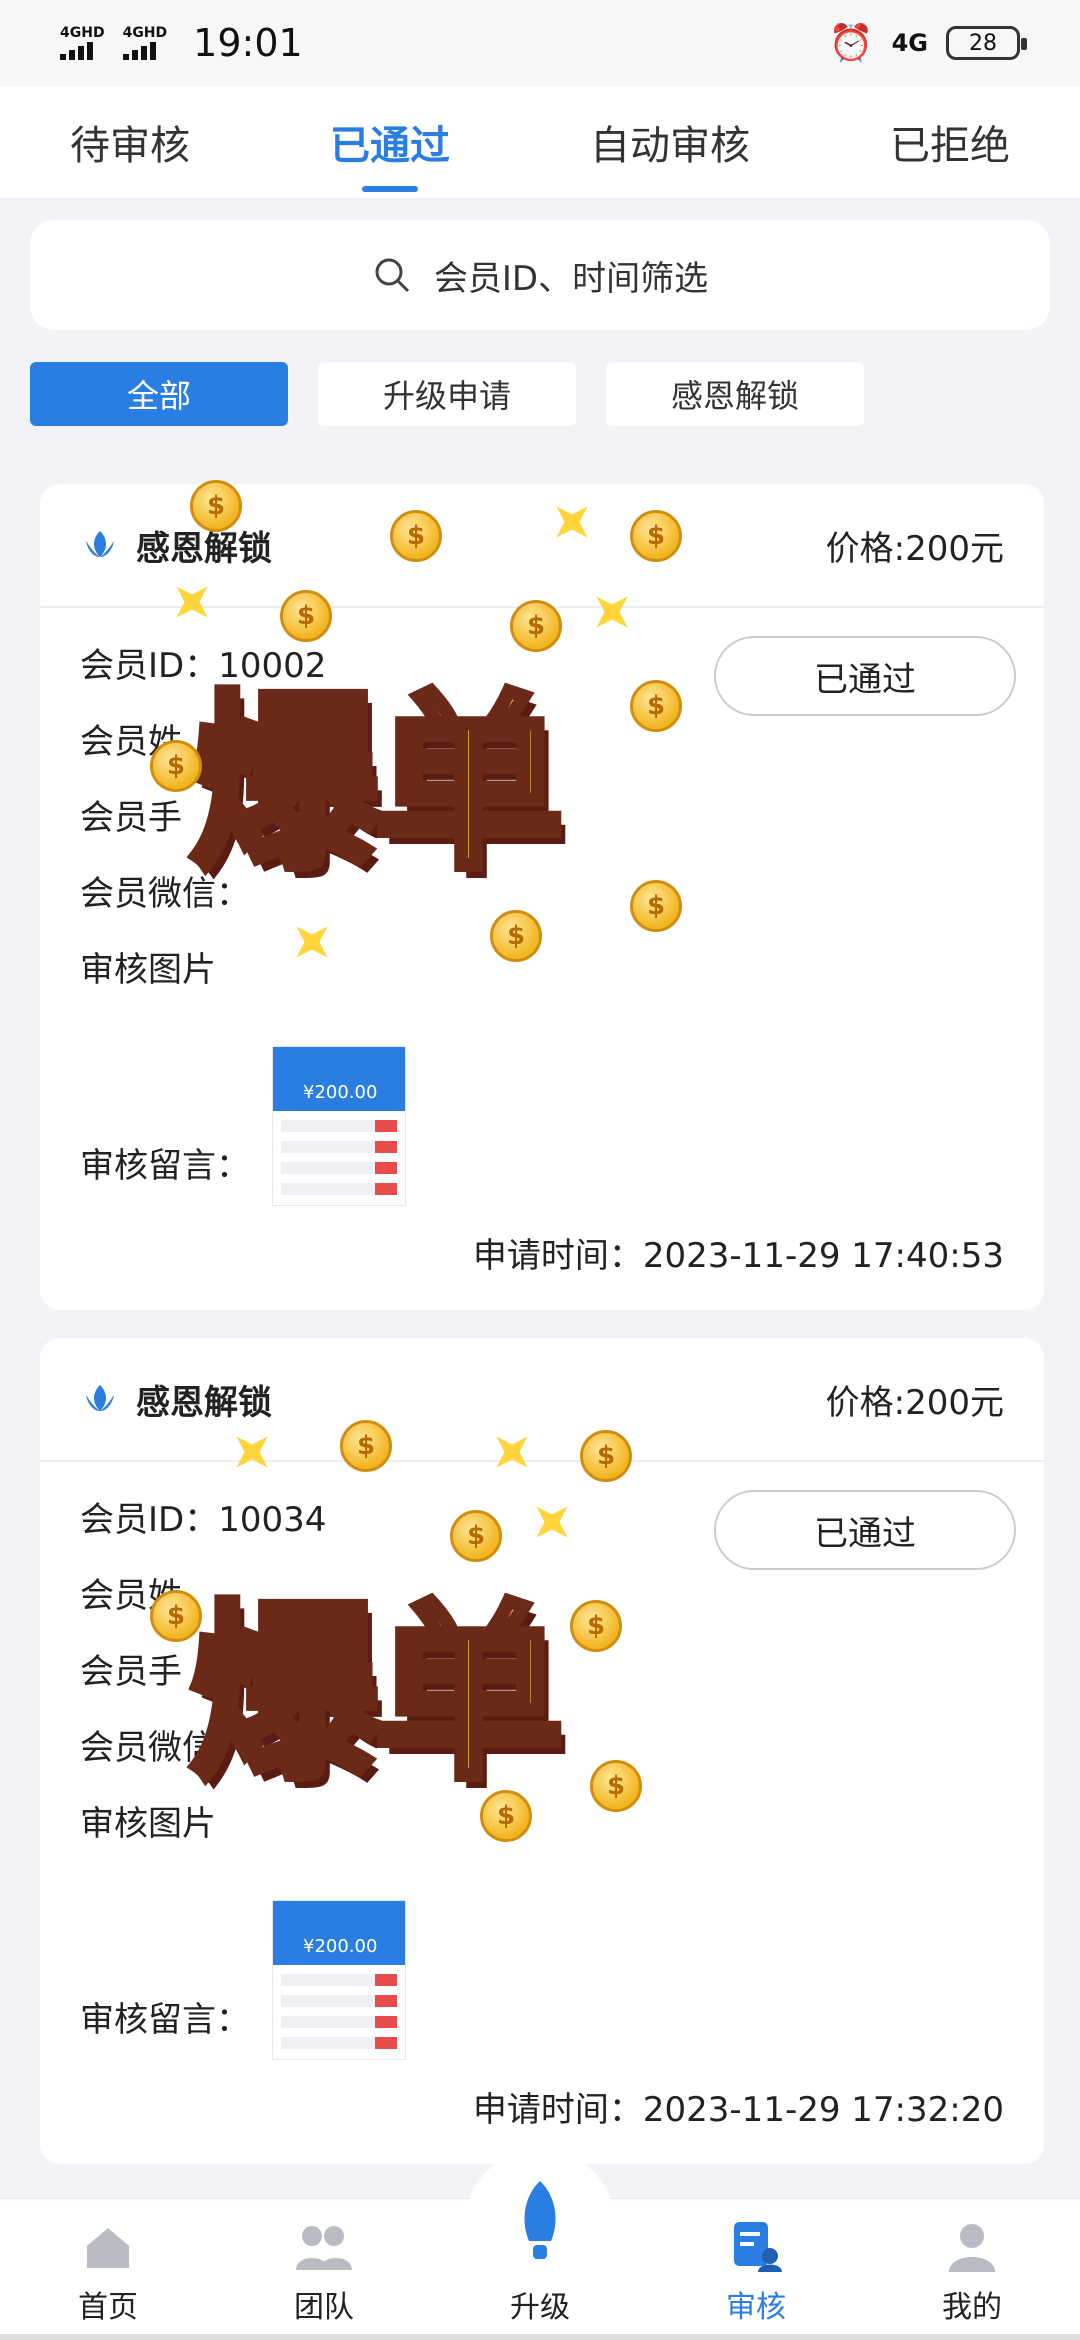  I want to click on nav-review-label: 审核, so click(756, 2307).